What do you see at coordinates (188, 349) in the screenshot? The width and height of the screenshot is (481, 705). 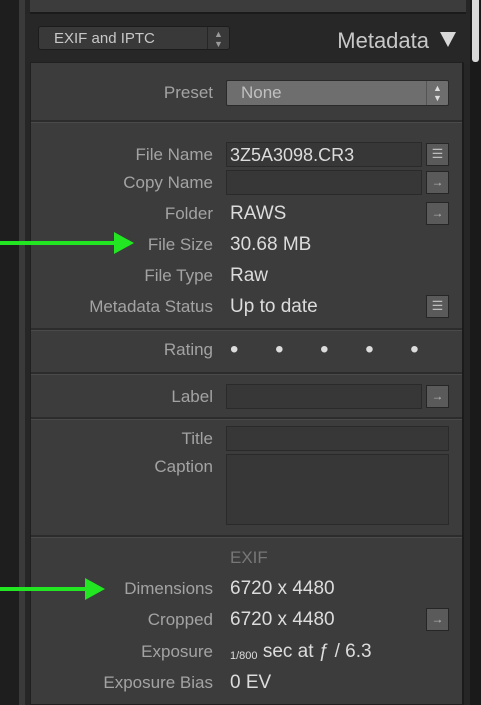 I see `rating-label: Rating` at bounding box center [188, 349].